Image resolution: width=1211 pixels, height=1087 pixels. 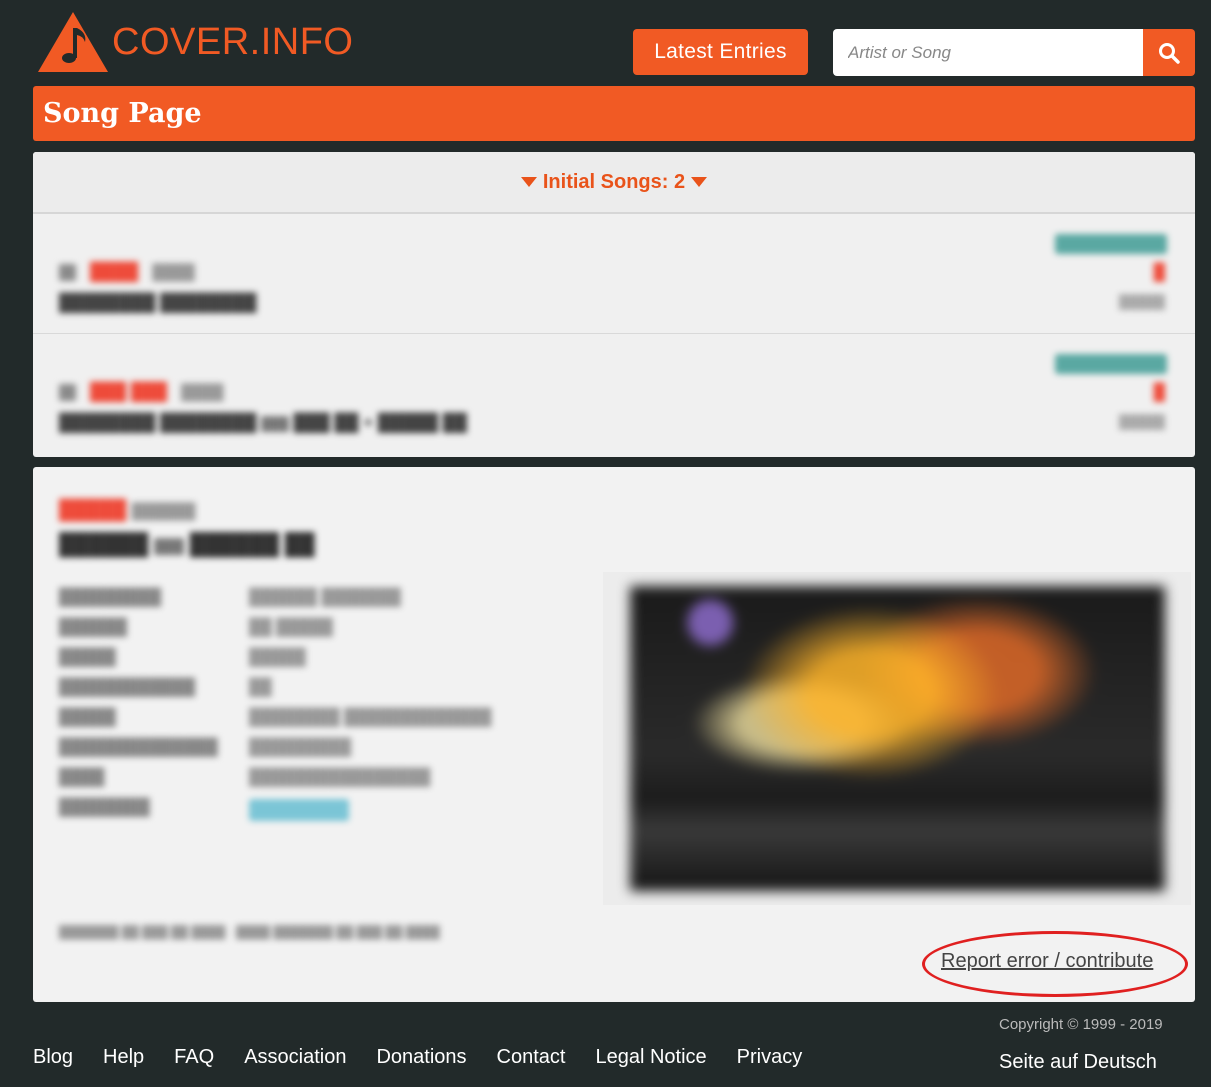 I want to click on report-error-link: Report error / contribute, so click(x=1047, y=961).